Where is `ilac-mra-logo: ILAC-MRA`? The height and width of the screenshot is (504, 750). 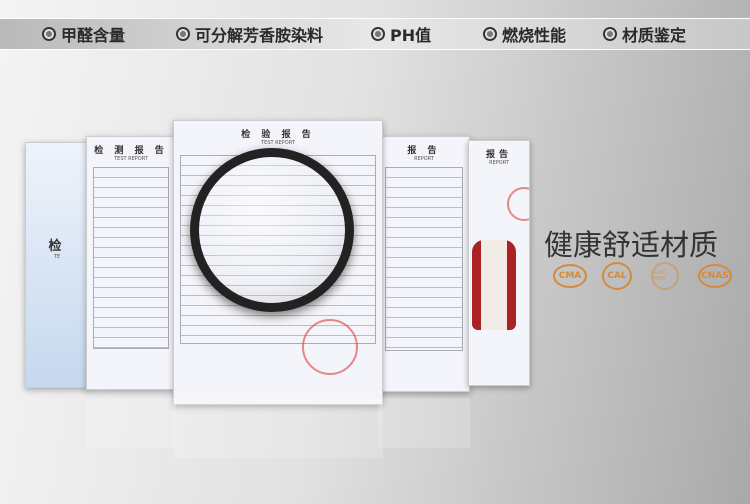 ilac-mra-logo: ILAC-MRA is located at coordinates (665, 276).